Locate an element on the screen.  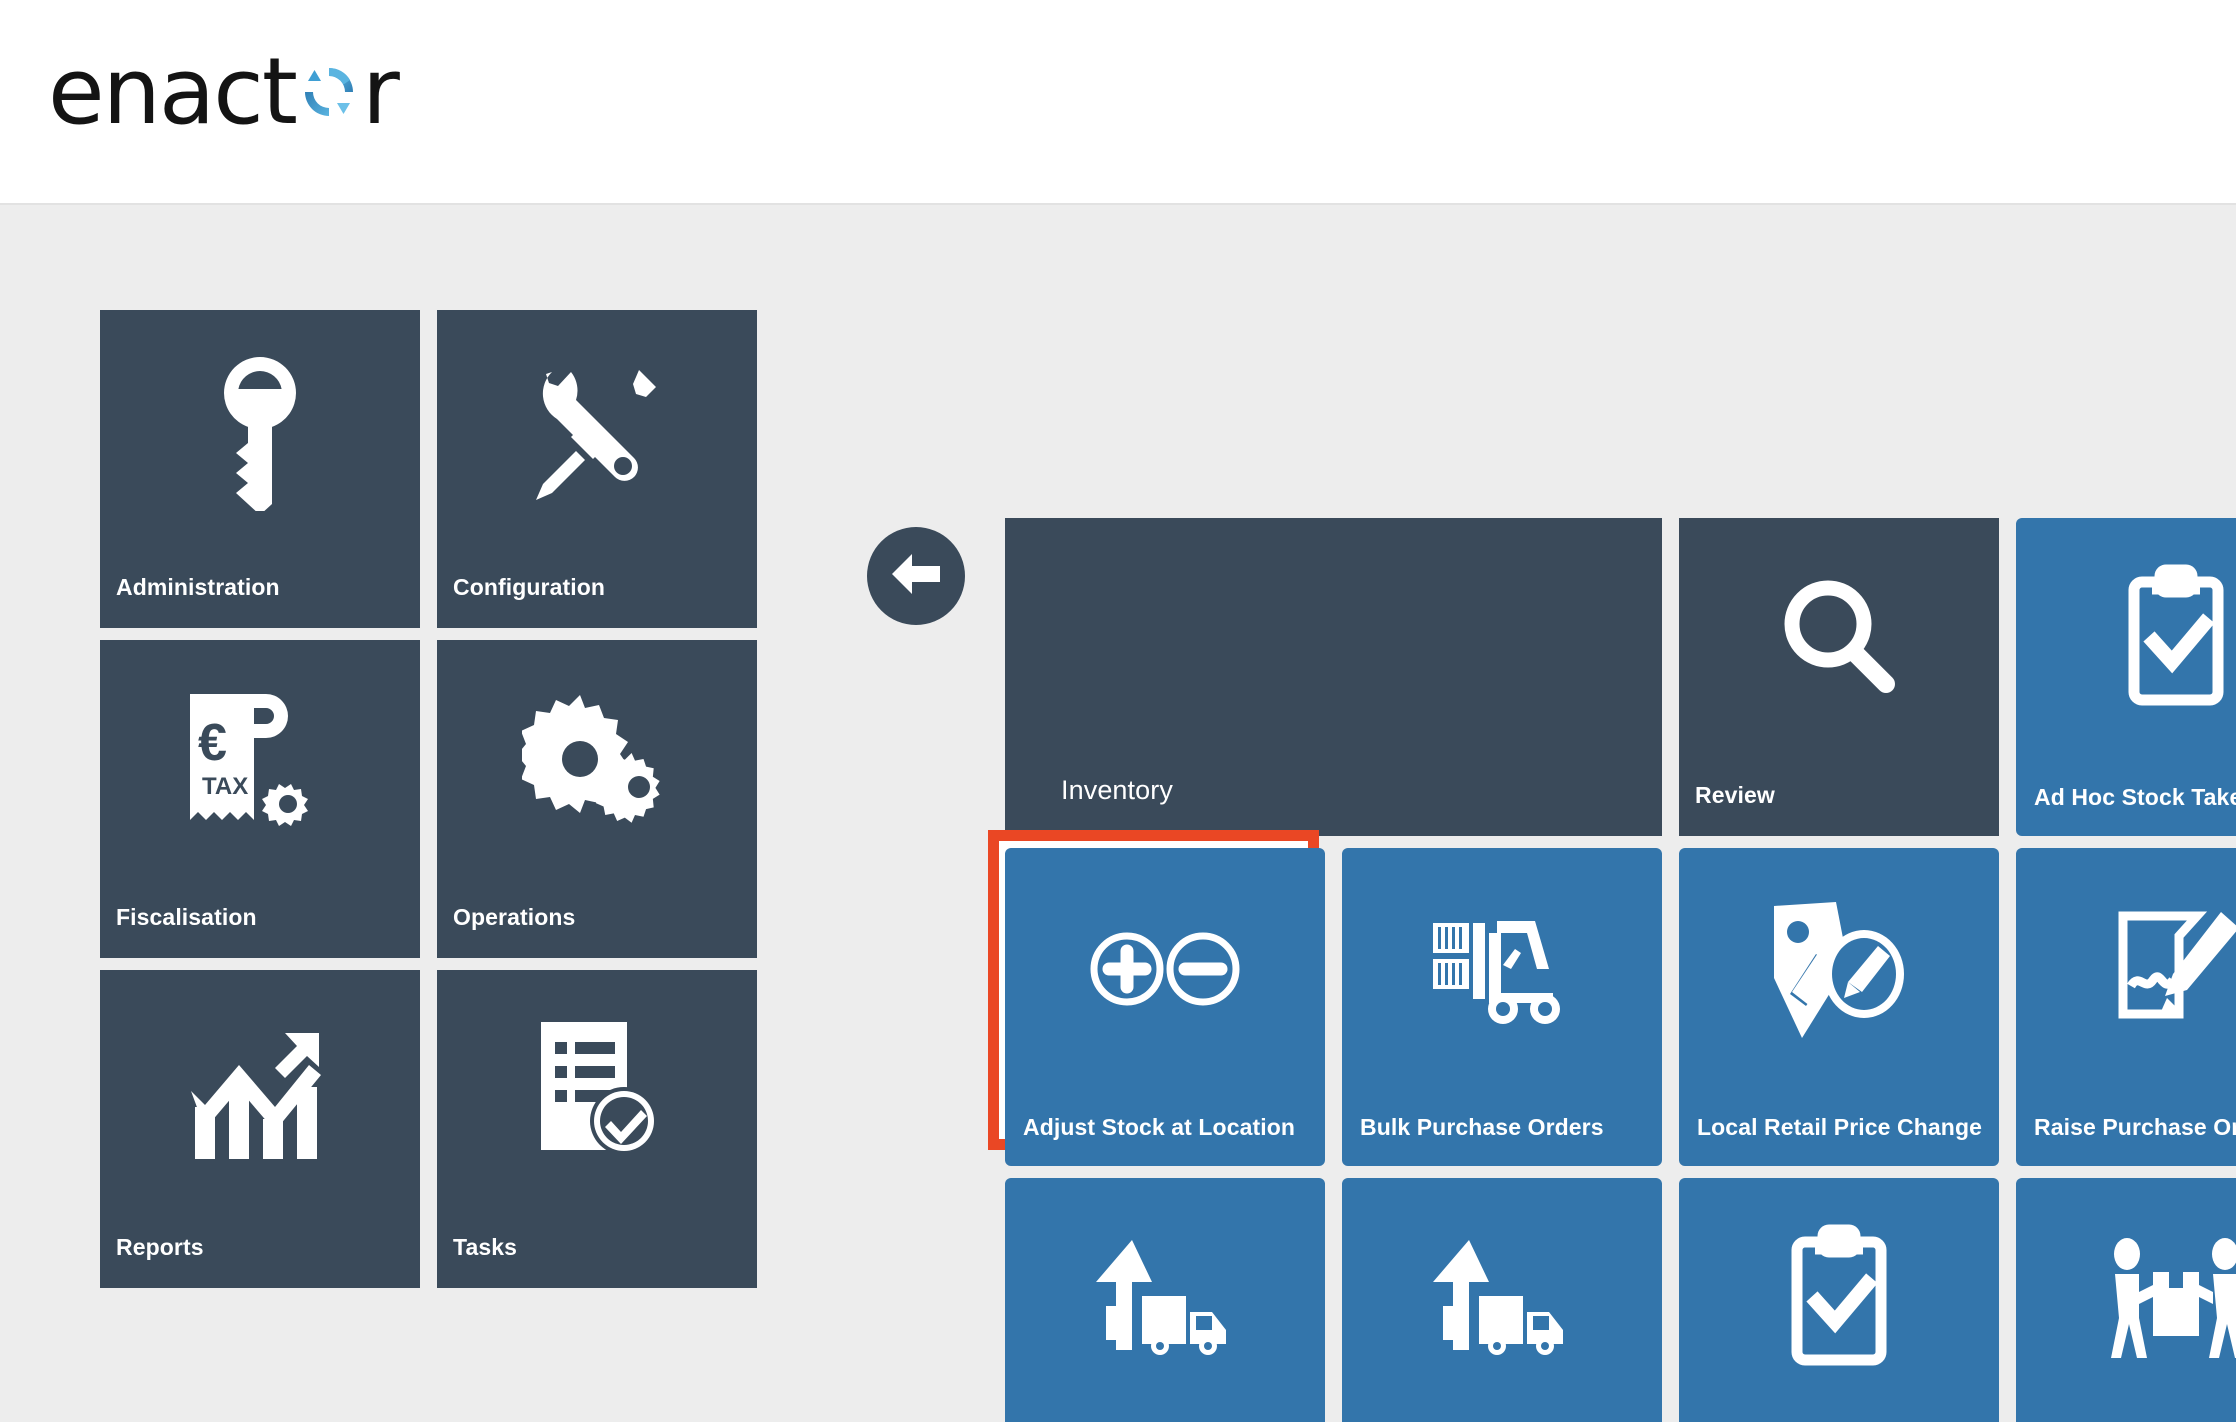
menu-tile-operations: Operations is located at coordinates (597, 799).